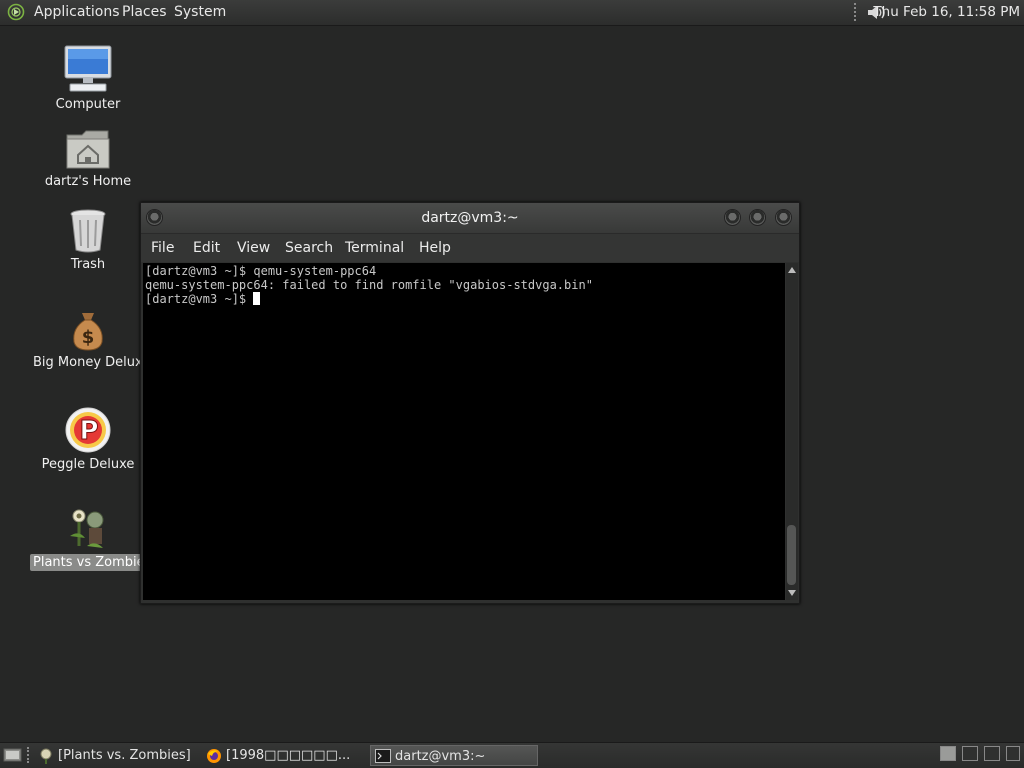  I want to click on home-folder-icon, so click(88, 149).